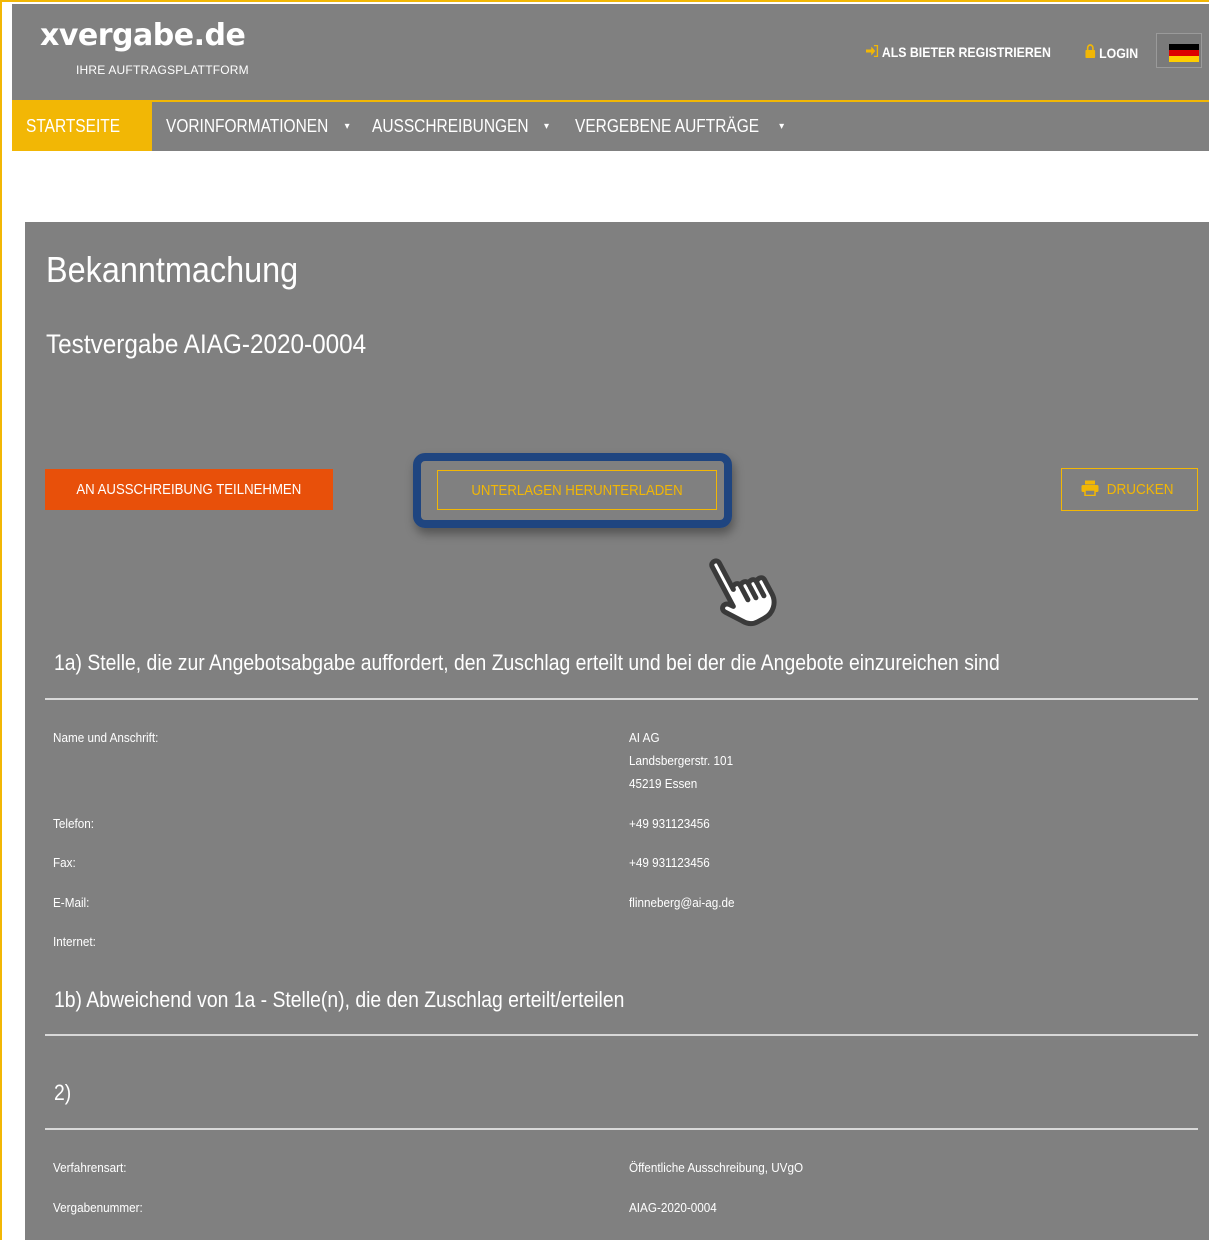  Describe the element at coordinates (644, 737) in the screenshot. I see `name-line: AI AG` at that location.